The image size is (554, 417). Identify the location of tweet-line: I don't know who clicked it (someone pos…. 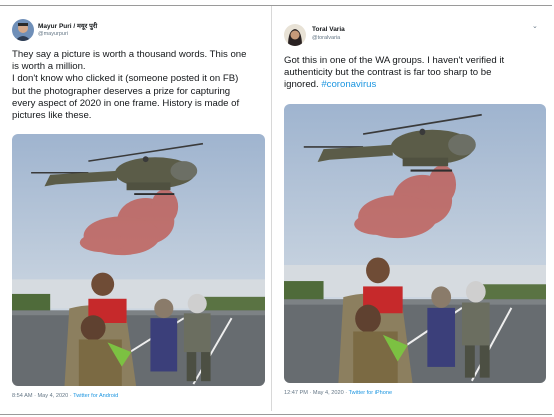
(125, 79).